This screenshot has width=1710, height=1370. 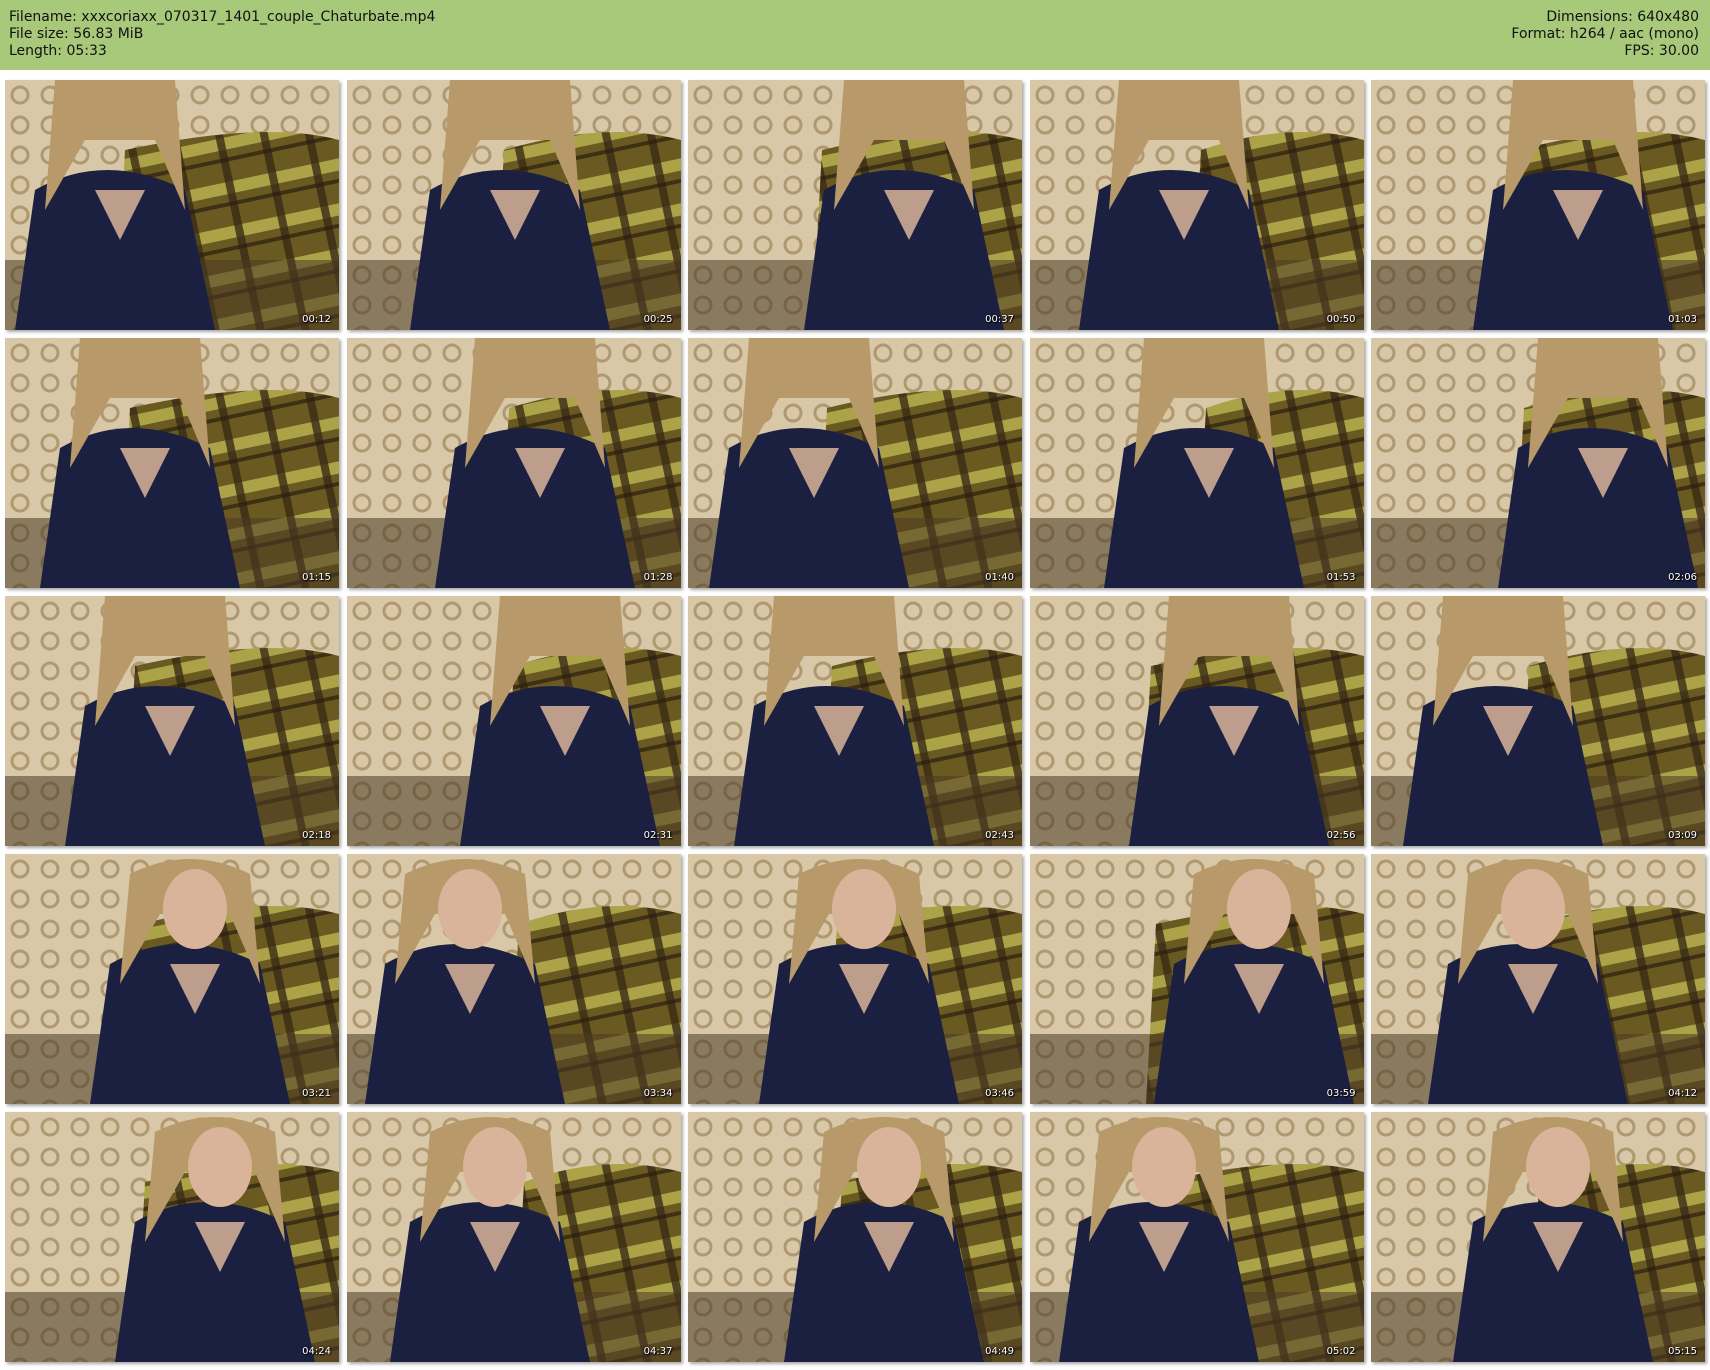 I want to click on video-thumbnail: 01:15, so click(x=172, y=463).